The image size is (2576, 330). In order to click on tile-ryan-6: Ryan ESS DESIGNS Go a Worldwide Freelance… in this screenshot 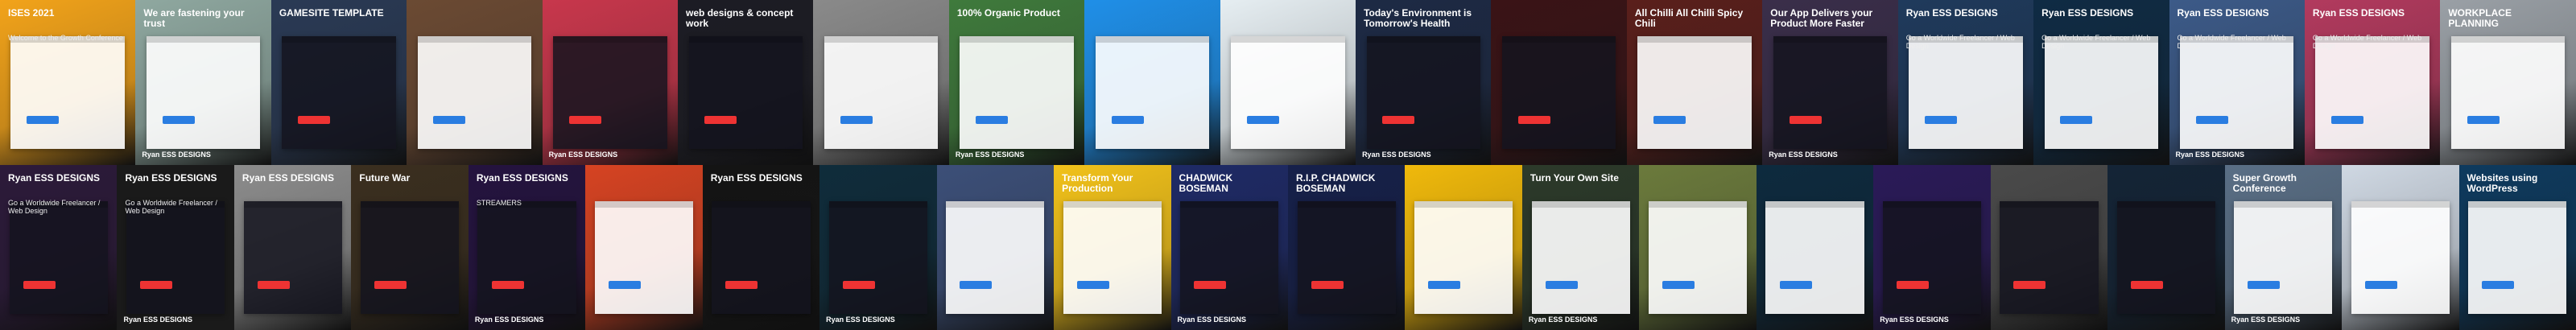, I will do `click(175, 248)`.